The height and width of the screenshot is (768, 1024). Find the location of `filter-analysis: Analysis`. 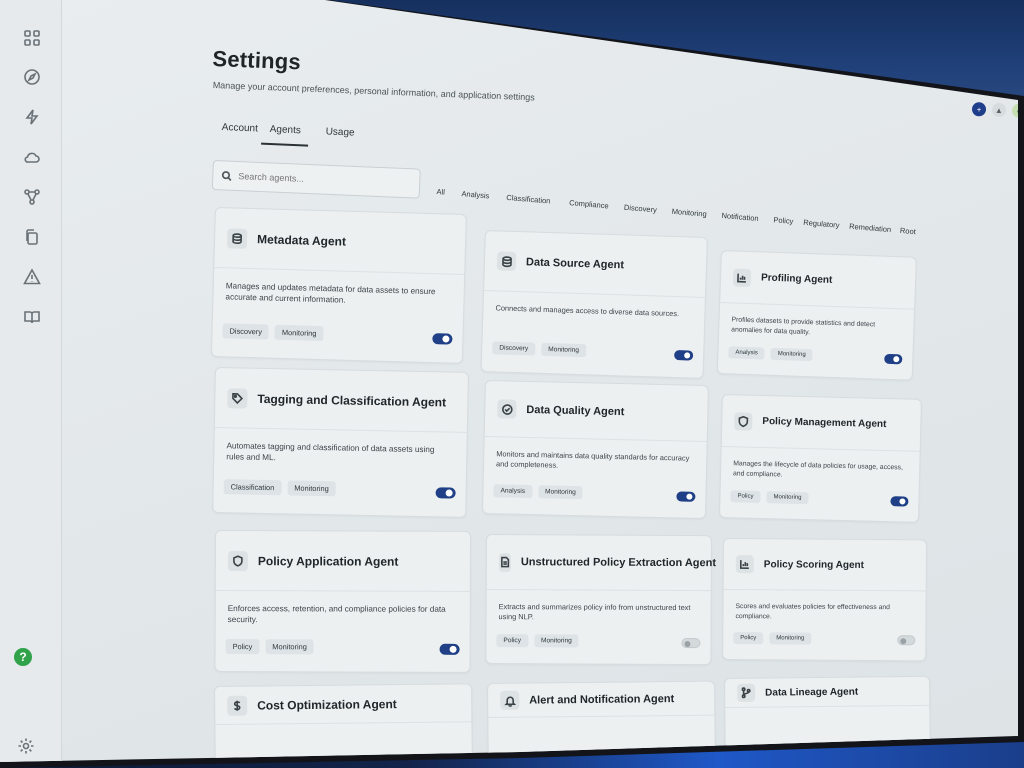

filter-analysis: Analysis is located at coordinates (475, 194).